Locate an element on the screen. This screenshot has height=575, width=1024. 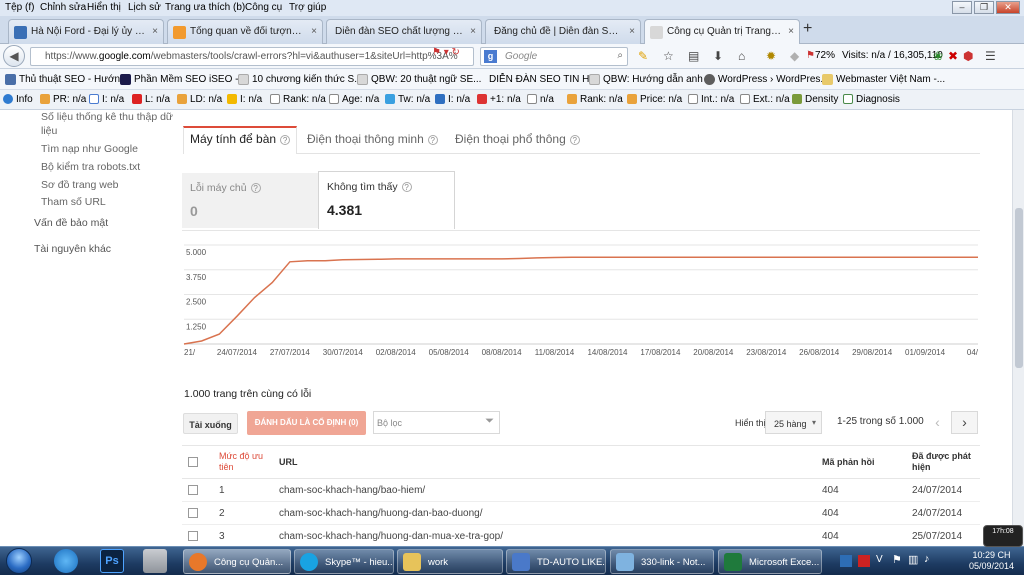
seo-info: Info is located at coordinates (18, 99).